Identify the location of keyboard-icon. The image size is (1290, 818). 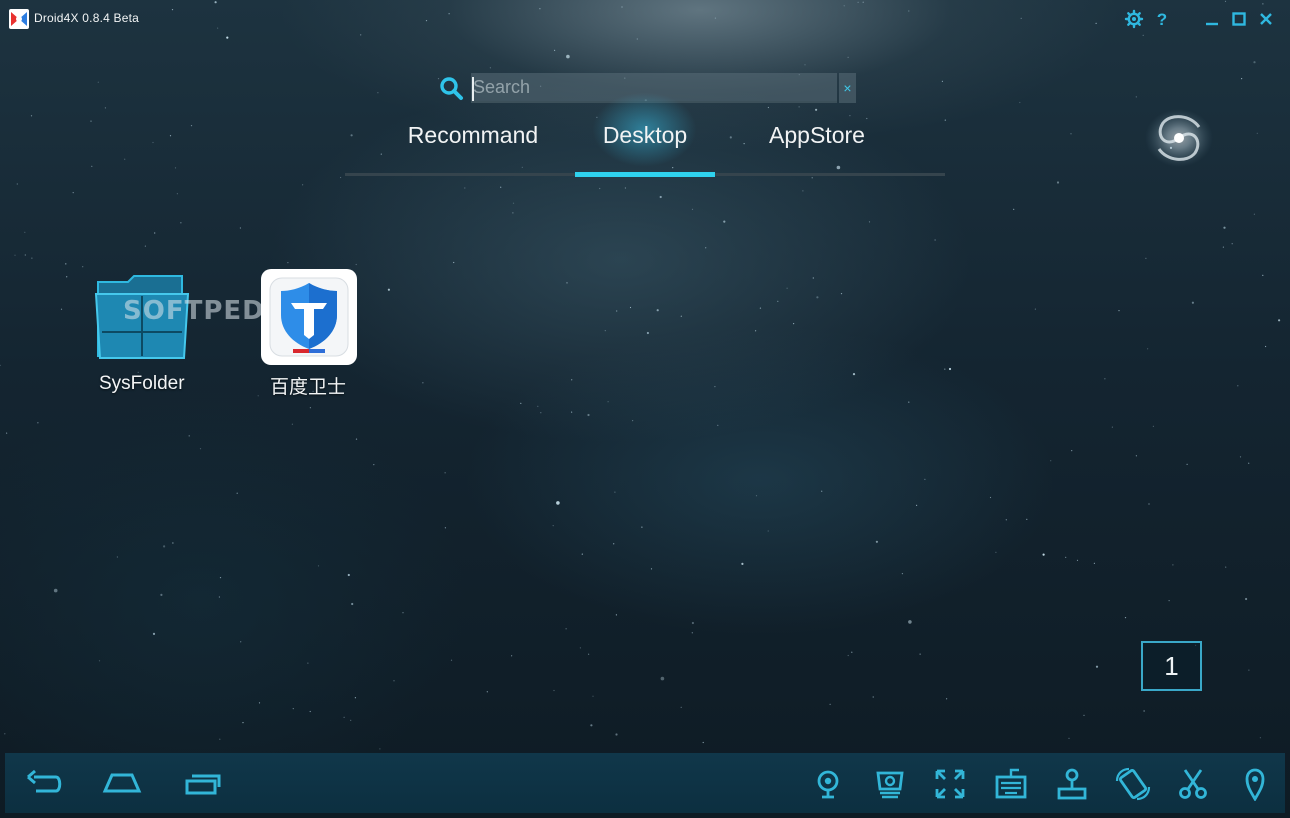
(1011, 783).